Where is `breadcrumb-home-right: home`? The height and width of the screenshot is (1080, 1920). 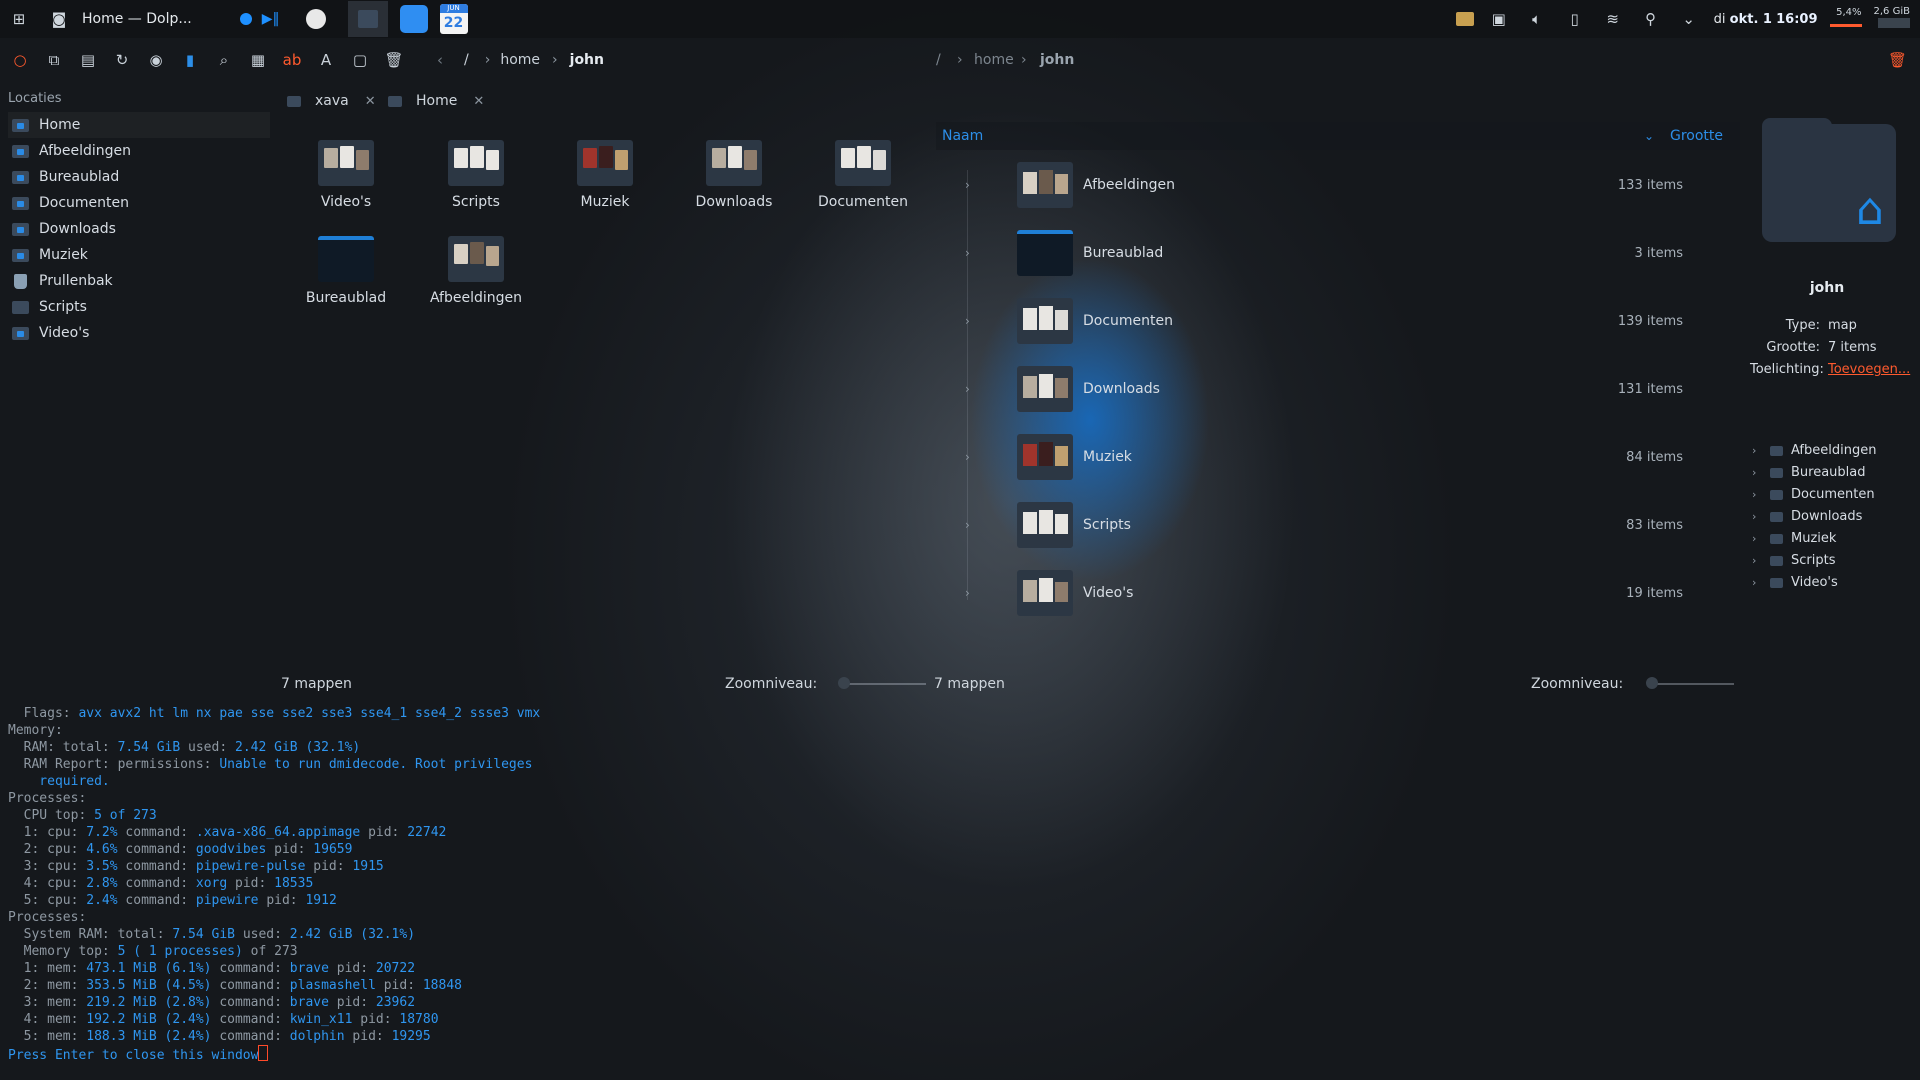
breadcrumb-home-right: home is located at coordinates (994, 60).